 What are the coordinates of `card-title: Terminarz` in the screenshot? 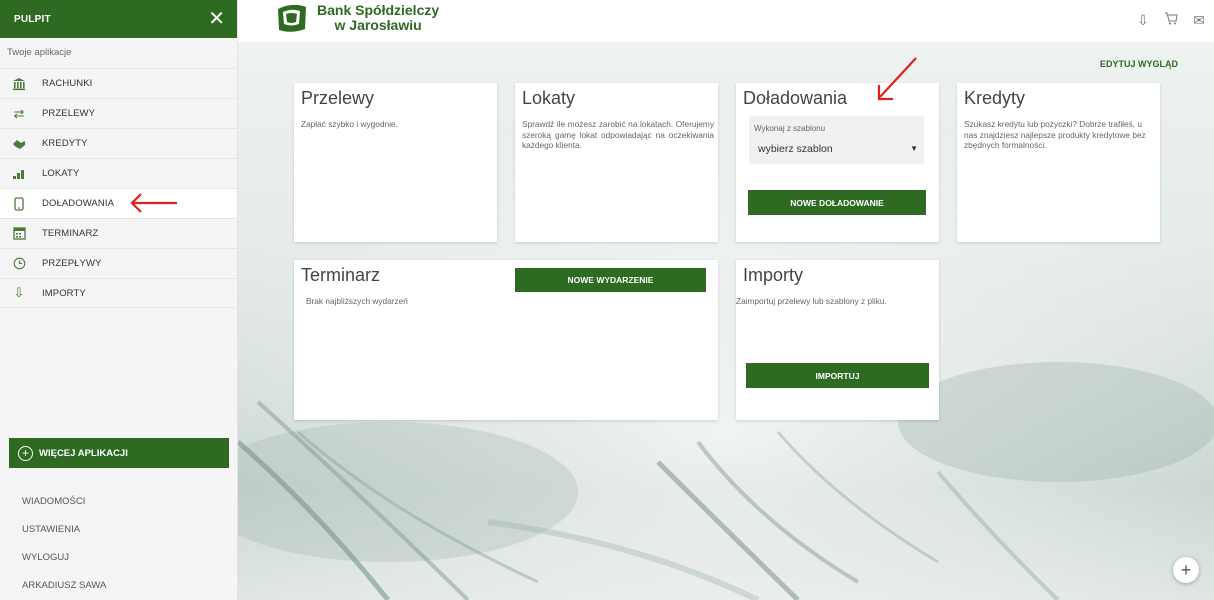 It's located at (341, 275).